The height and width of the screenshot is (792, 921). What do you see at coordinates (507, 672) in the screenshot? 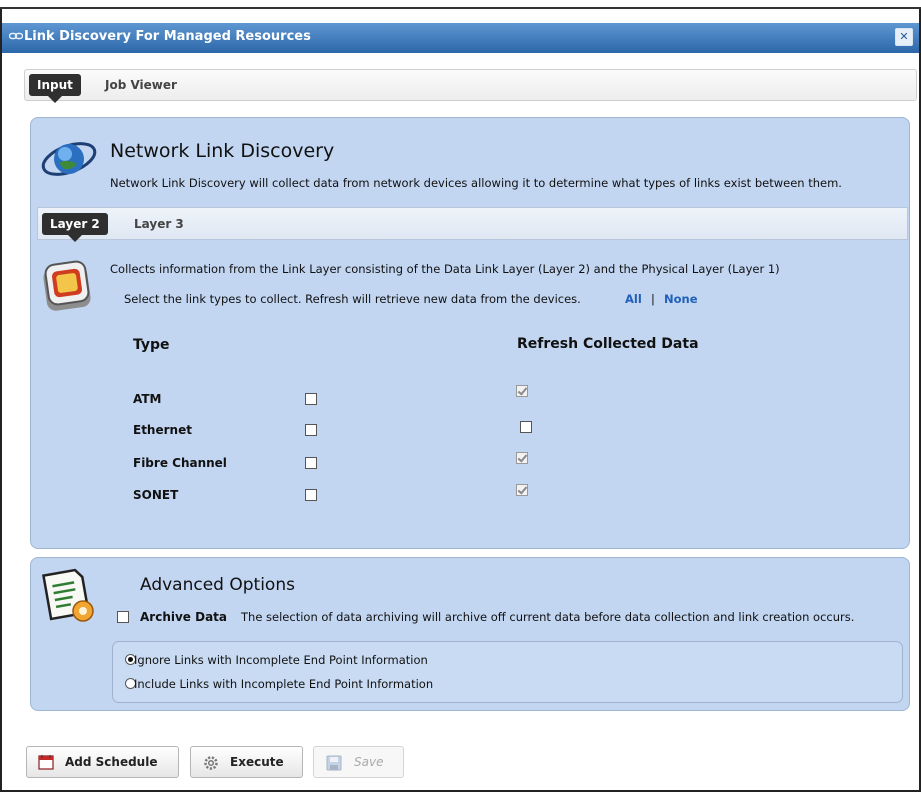
I see `endpoint-option-group` at bounding box center [507, 672].